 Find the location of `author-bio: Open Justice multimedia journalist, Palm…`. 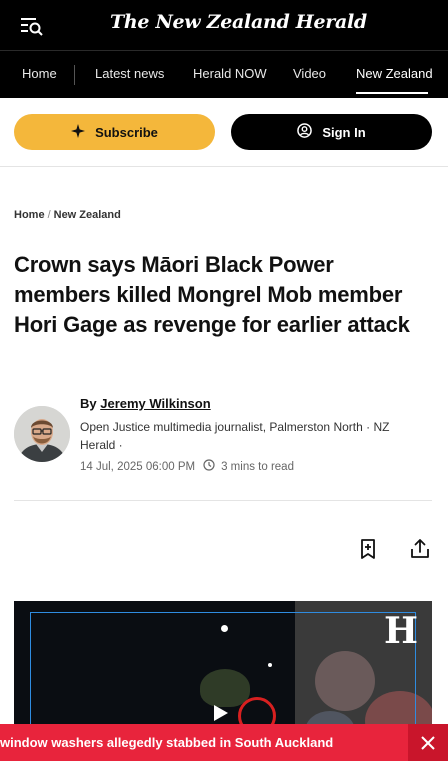

author-bio: Open Justice multimedia journalist, Palm… is located at coordinates (235, 436).